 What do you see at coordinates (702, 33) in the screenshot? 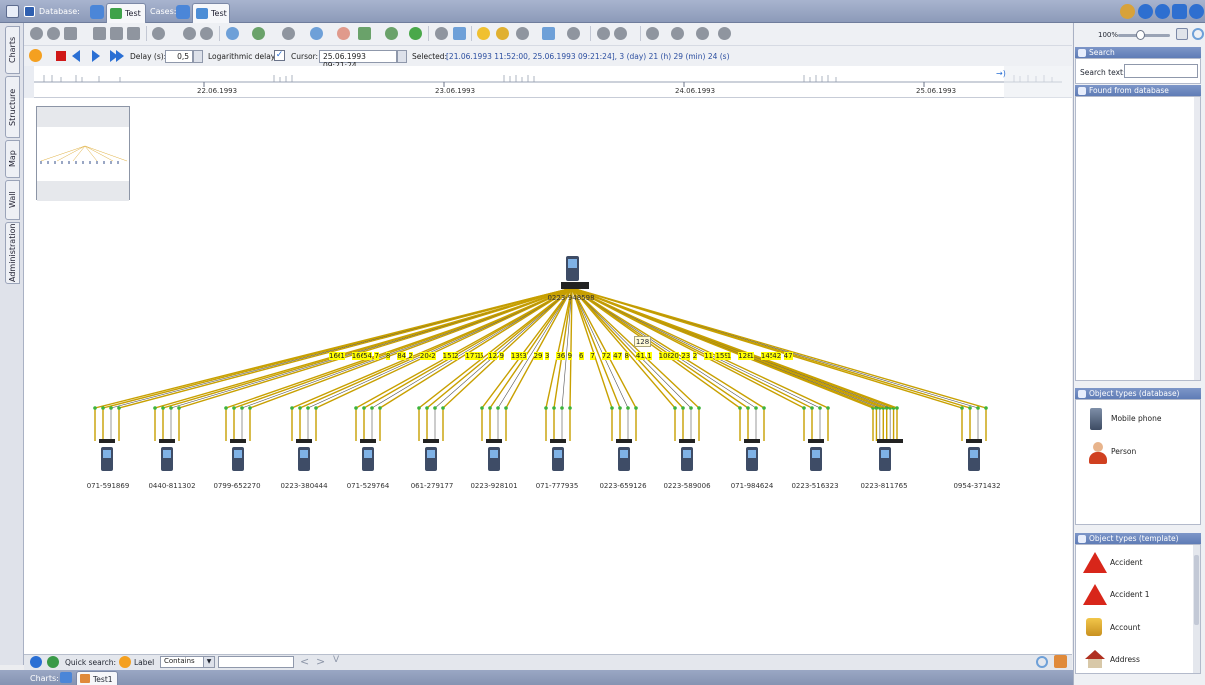
I see `zoom-in-icon` at bounding box center [702, 33].